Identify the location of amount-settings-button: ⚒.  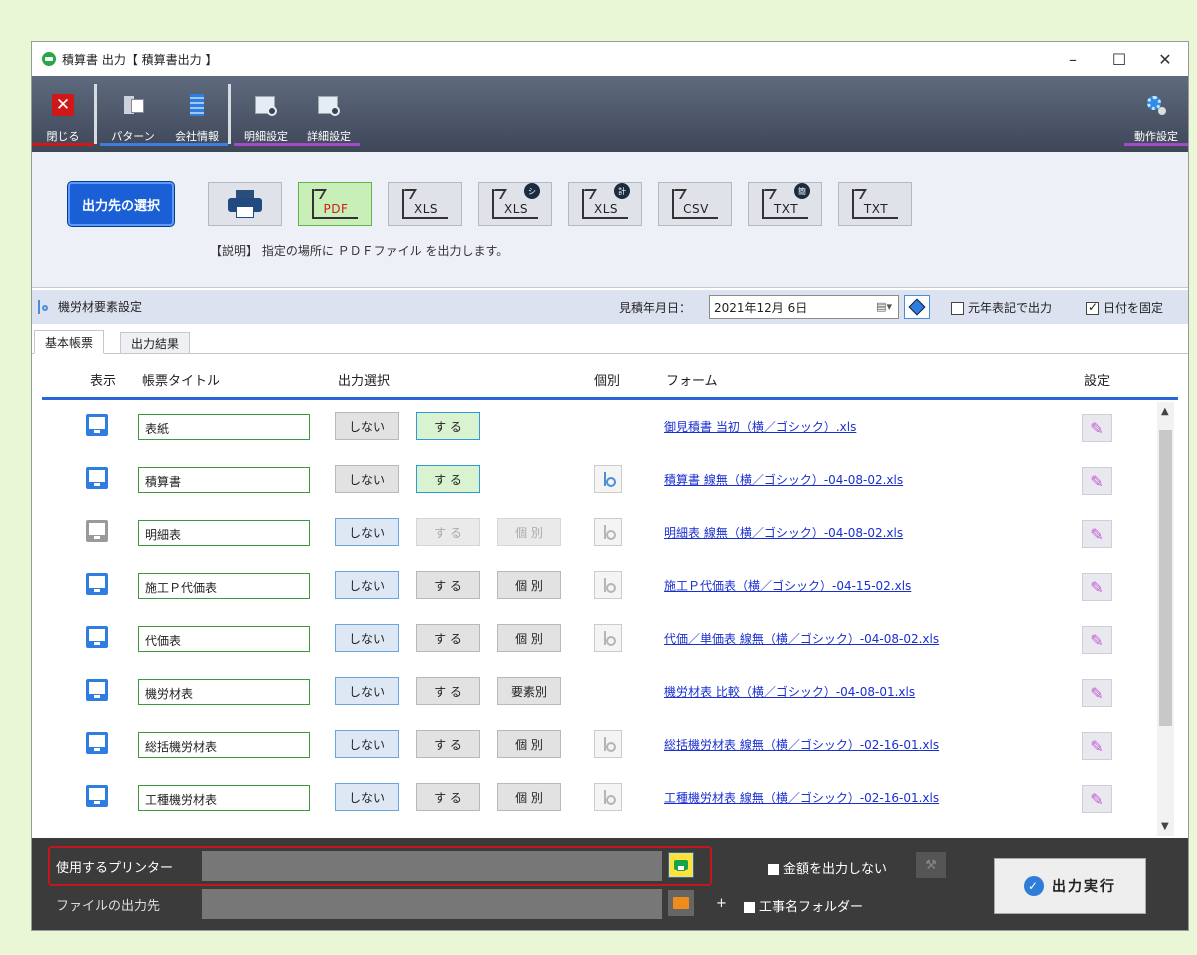
(931, 865).